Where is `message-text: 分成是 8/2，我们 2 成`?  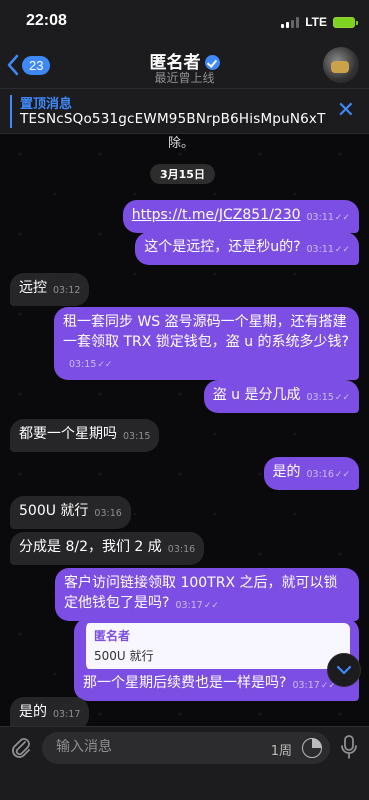 message-text: 分成是 8/2，我们 2 成 is located at coordinates (90, 547).